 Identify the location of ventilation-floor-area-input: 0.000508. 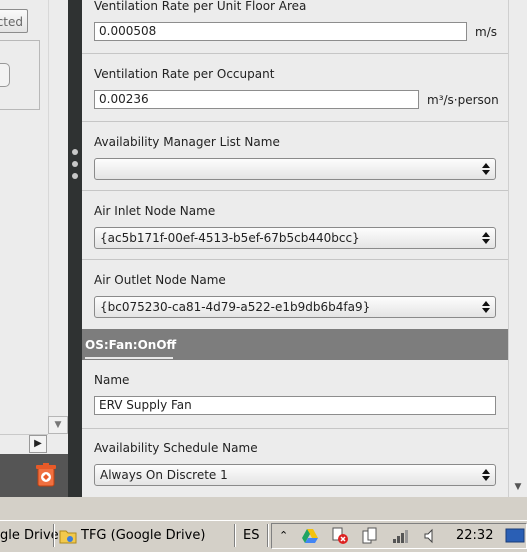
(280, 31).